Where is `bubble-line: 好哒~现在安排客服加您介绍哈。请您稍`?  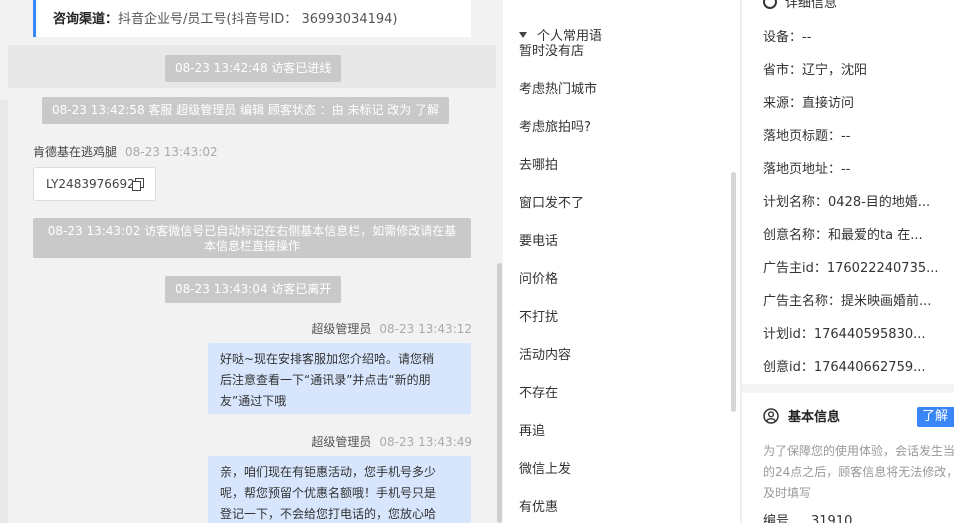 bubble-line: 好哒~现在安排客服加您介绍哈。请您稍 is located at coordinates (327, 359).